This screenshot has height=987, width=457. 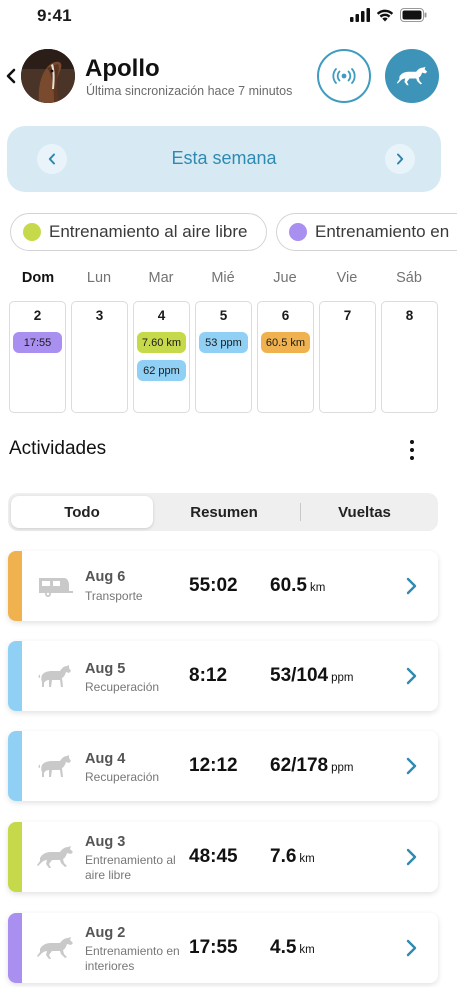 What do you see at coordinates (224, 158) in the screenshot?
I see `week-label: Esta semana` at bounding box center [224, 158].